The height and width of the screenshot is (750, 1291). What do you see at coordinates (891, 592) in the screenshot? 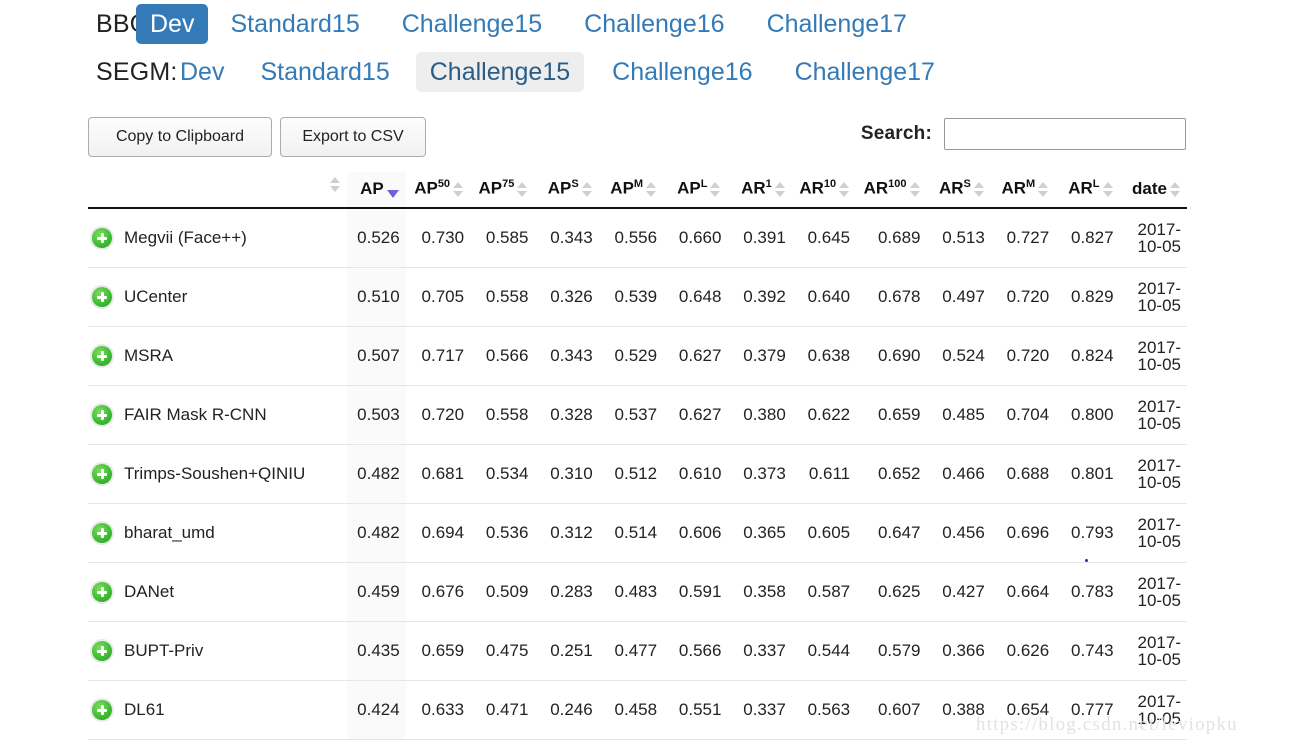
I see `cell-ar100: 0.625` at bounding box center [891, 592].